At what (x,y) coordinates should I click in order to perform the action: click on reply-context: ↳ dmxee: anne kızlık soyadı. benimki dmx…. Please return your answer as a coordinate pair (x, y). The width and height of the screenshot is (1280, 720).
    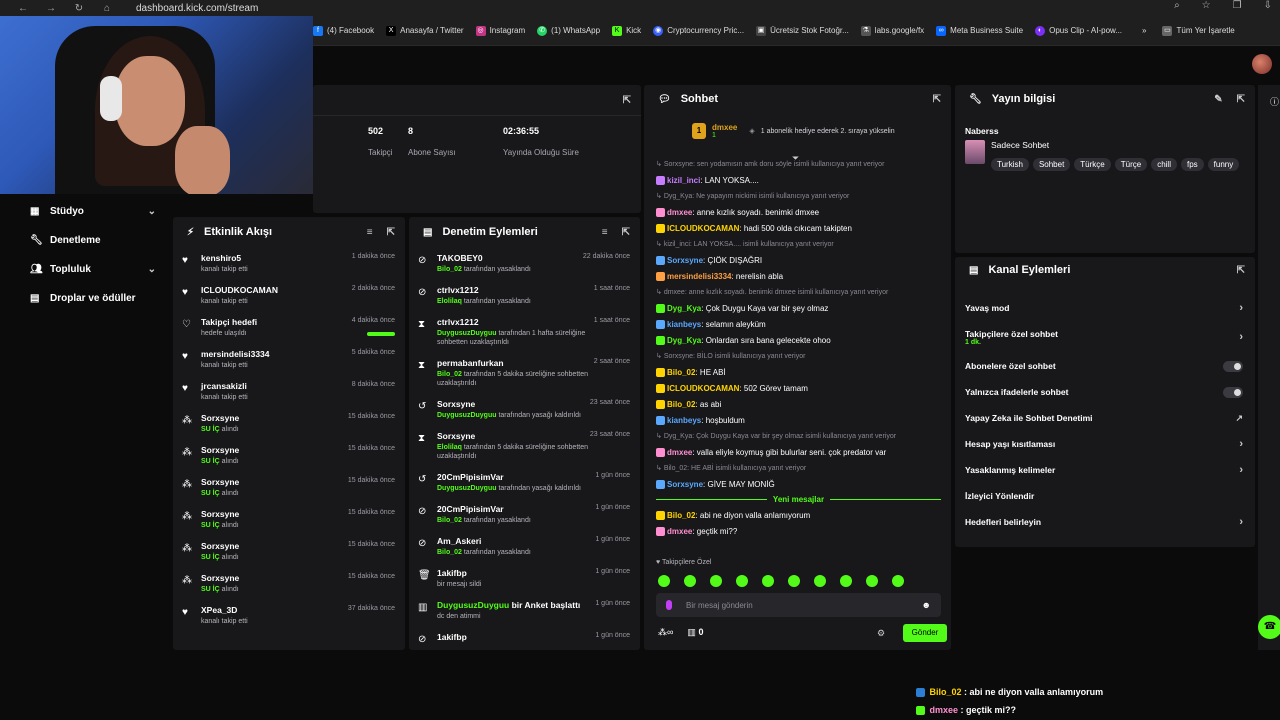
    Looking at the image, I should click on (798, 292).